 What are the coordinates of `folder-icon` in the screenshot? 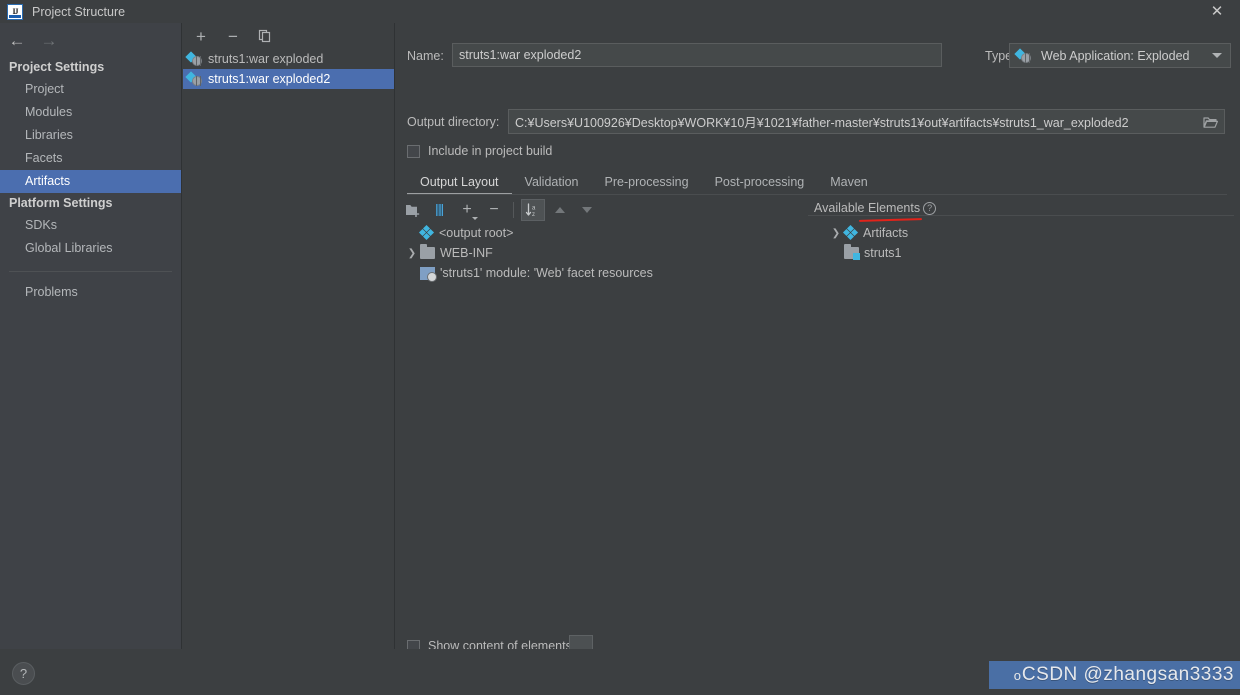 It's located at (427, 251).